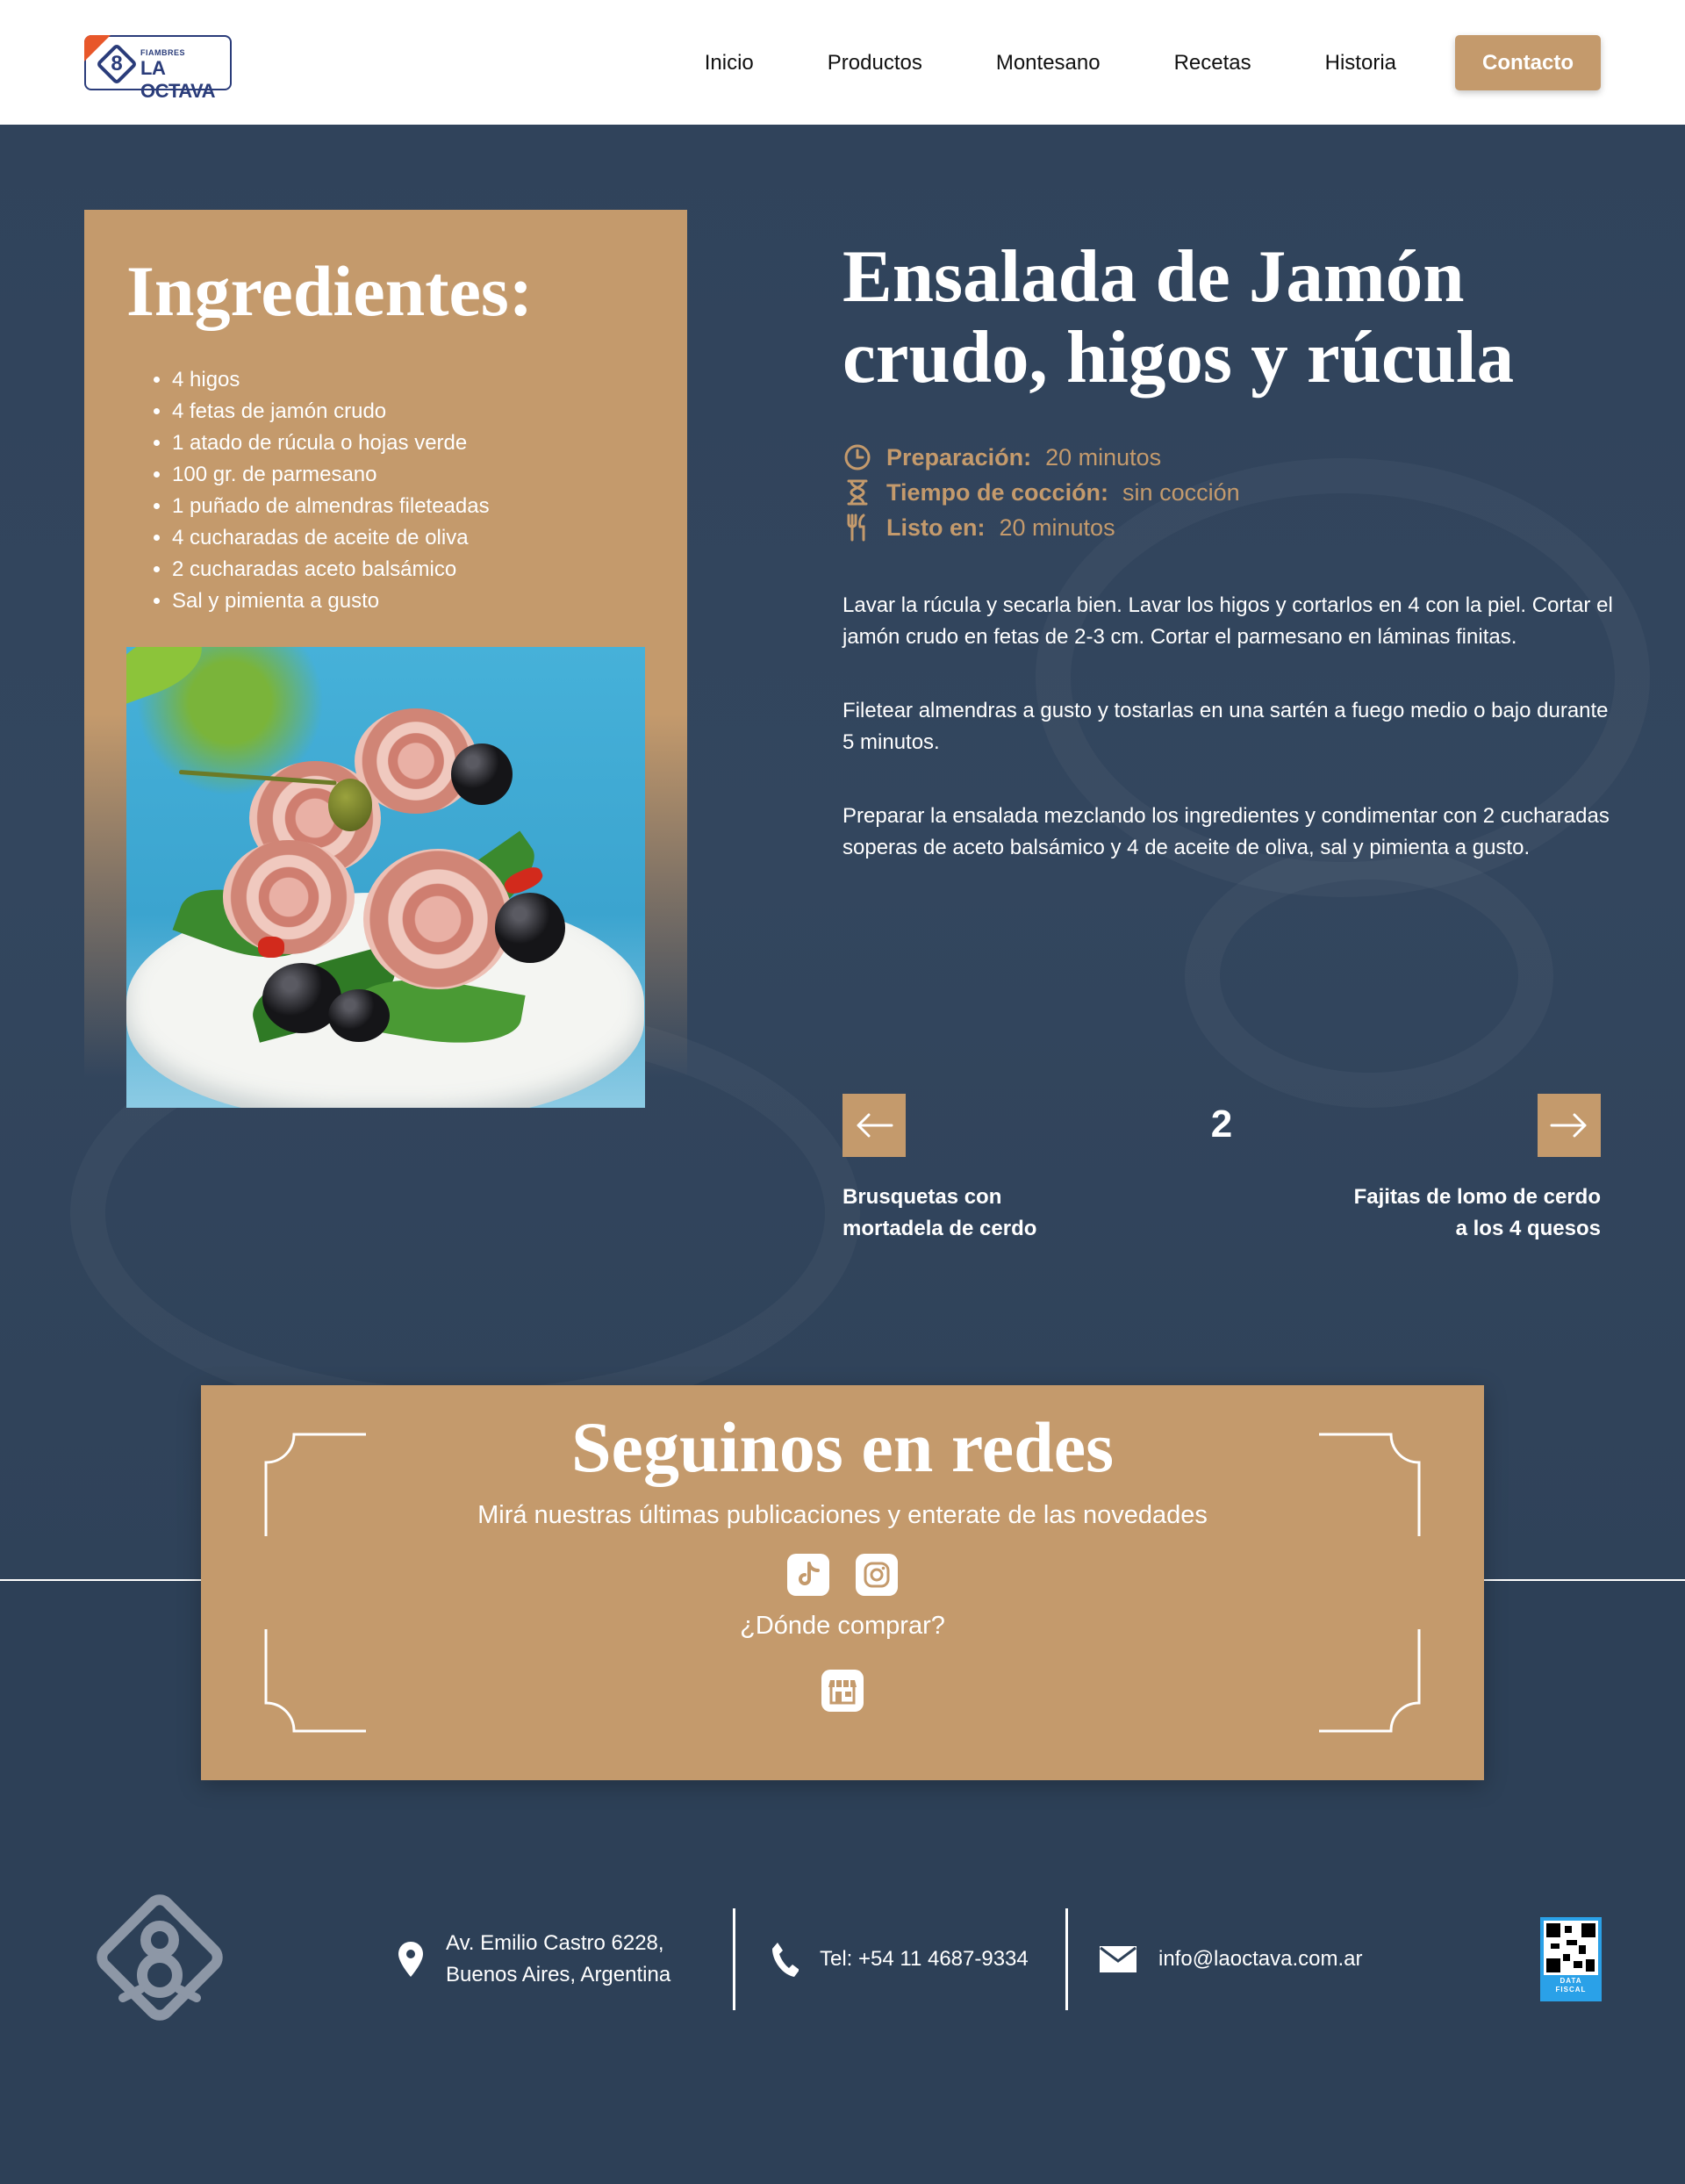  What do you see at coordinates (331, 443) in the screenshot?
I see `ingredient-item: 1 atado de rúcula o hojas verde` at bounding box center [331, 443].